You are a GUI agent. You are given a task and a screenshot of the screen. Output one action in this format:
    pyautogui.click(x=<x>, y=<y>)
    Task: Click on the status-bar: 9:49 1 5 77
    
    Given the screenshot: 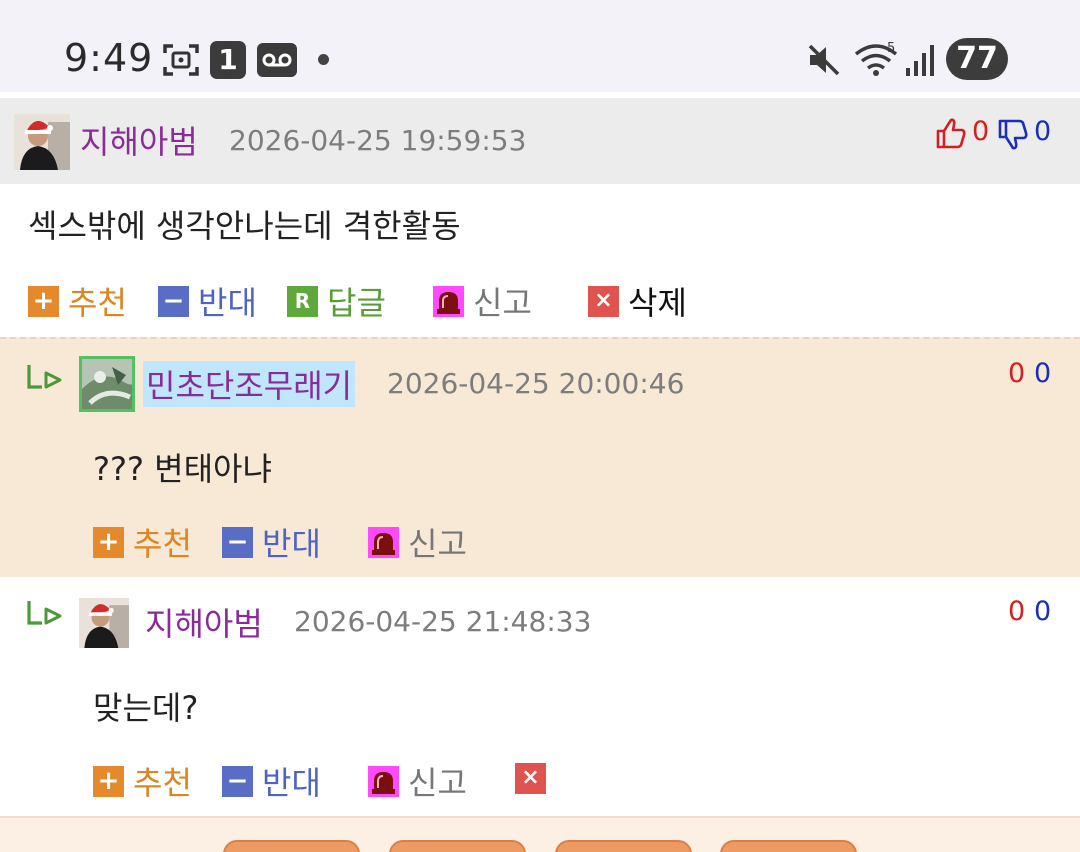 What is the action you would take?
    pyautogui.click(x=540, y=46)
    